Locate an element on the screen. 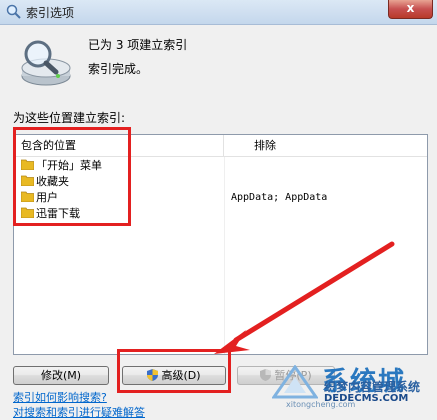 The width and height of the screenshot is (437, 420). title-bar: 索引选项 x is located at coordinates (218, 12).